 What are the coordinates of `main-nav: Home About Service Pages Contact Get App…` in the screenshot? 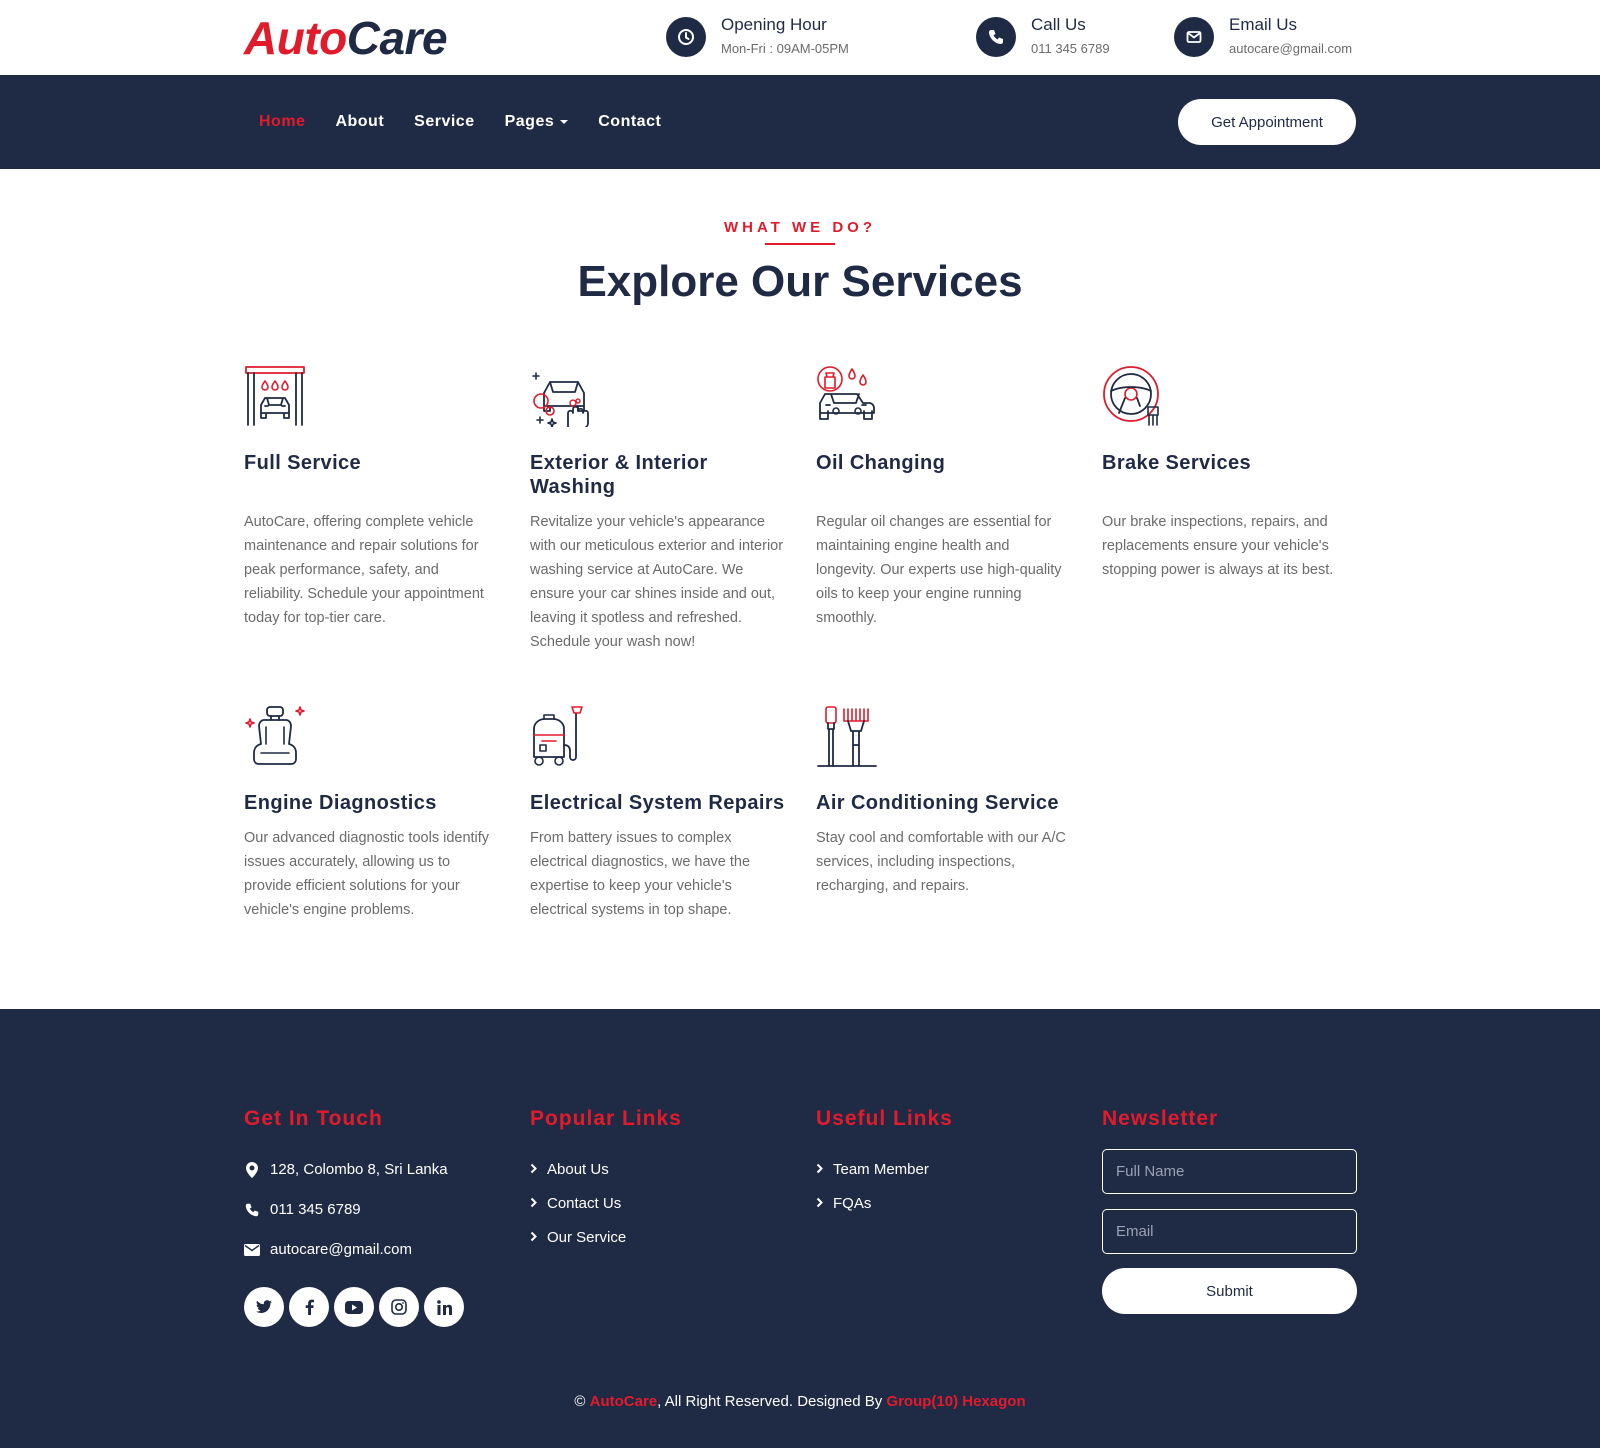 It's located at (800, 122).